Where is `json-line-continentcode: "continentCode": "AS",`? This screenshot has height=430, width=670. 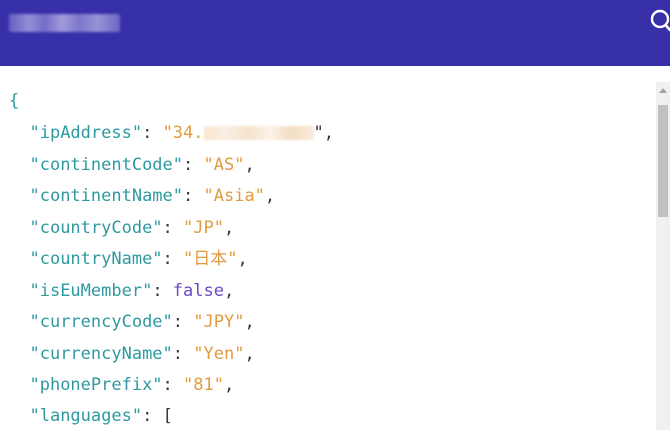 json-line-continentcode: "continentCode": "AS", is located at coordinates (132, 165).